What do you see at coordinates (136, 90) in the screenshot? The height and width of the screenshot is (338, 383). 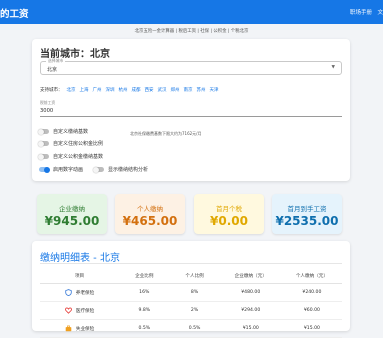 I see `city-link-chengdu: 成都` at bounding box center [136, 90].